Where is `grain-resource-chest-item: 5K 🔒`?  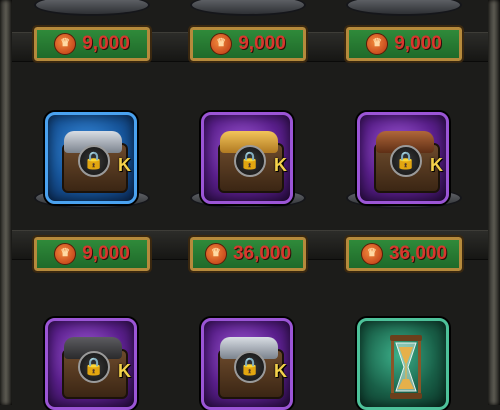
grain-resource-chest-item: 5K 🔒 is located at coordinates (247, 158).